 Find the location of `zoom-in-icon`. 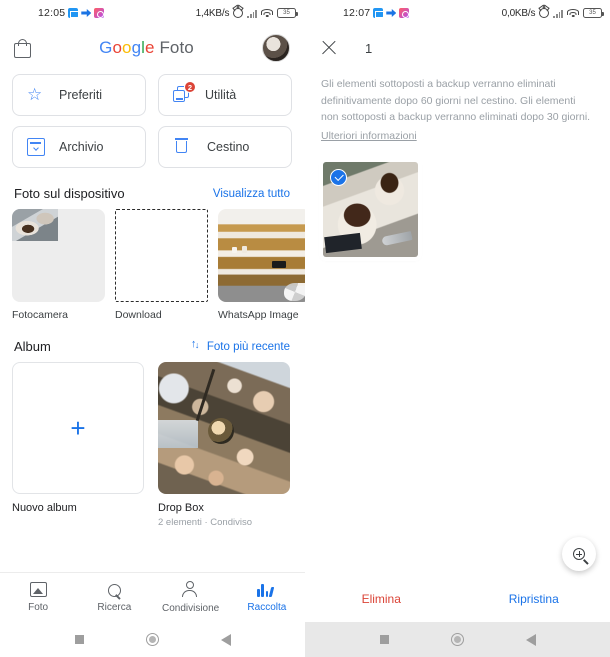

zoom-in-icon is located at coordinates (579, 554).